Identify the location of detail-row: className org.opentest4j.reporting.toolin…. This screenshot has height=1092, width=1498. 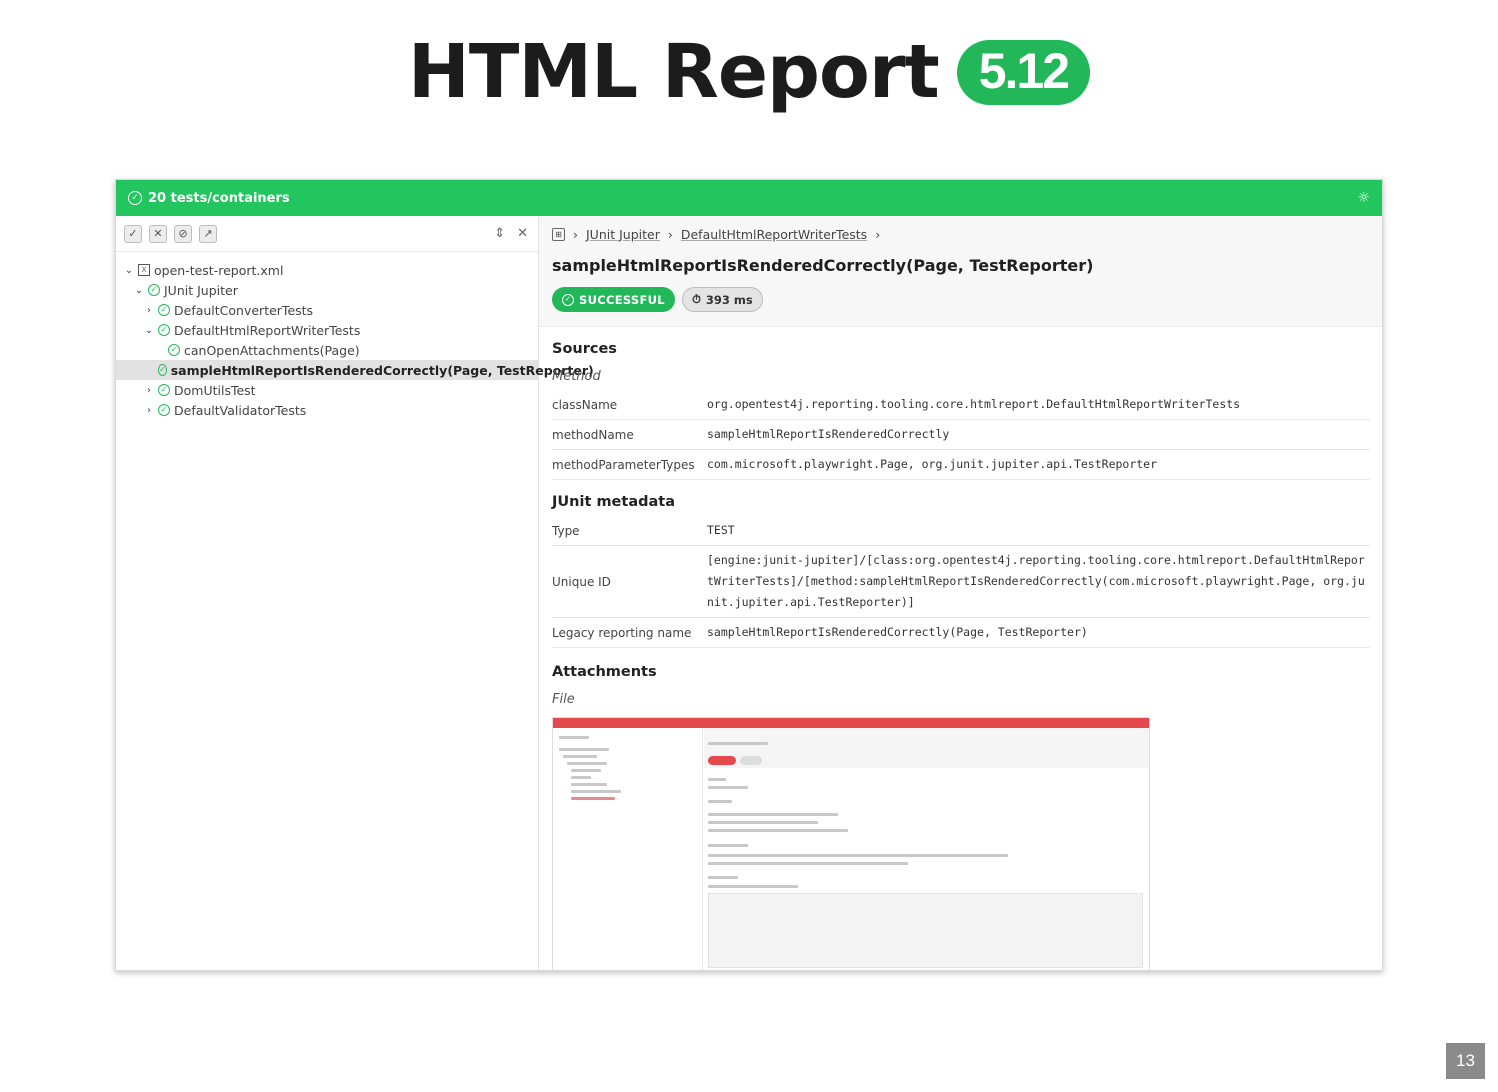
(961, 405).